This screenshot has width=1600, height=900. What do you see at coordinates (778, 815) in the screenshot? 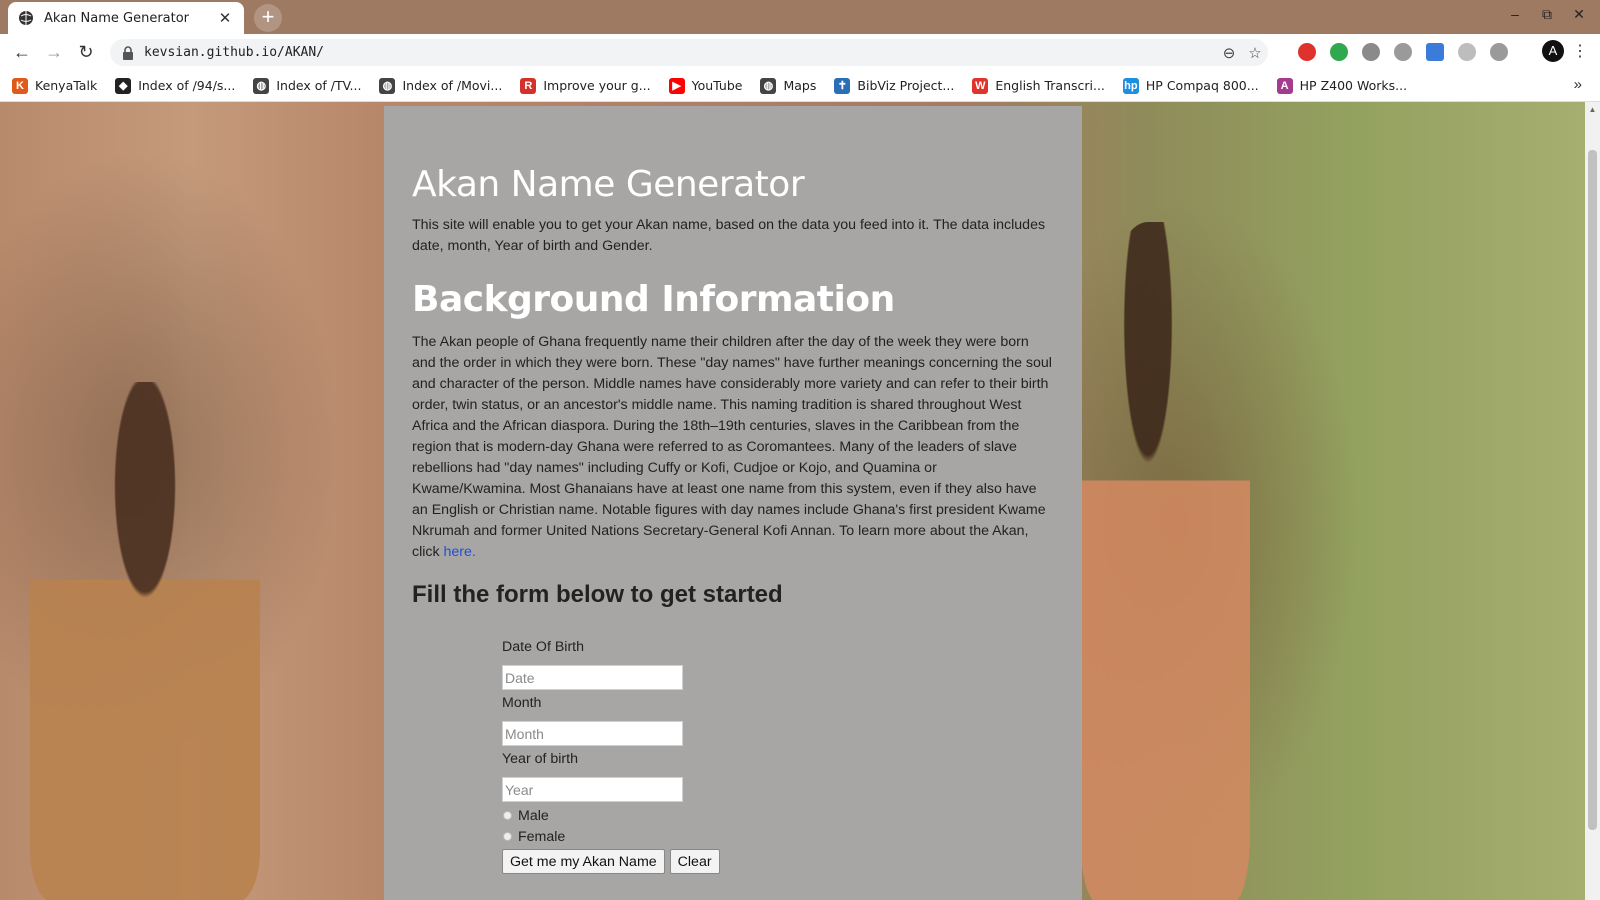
I see `male-option: Male` at bounding box center [778, 815].